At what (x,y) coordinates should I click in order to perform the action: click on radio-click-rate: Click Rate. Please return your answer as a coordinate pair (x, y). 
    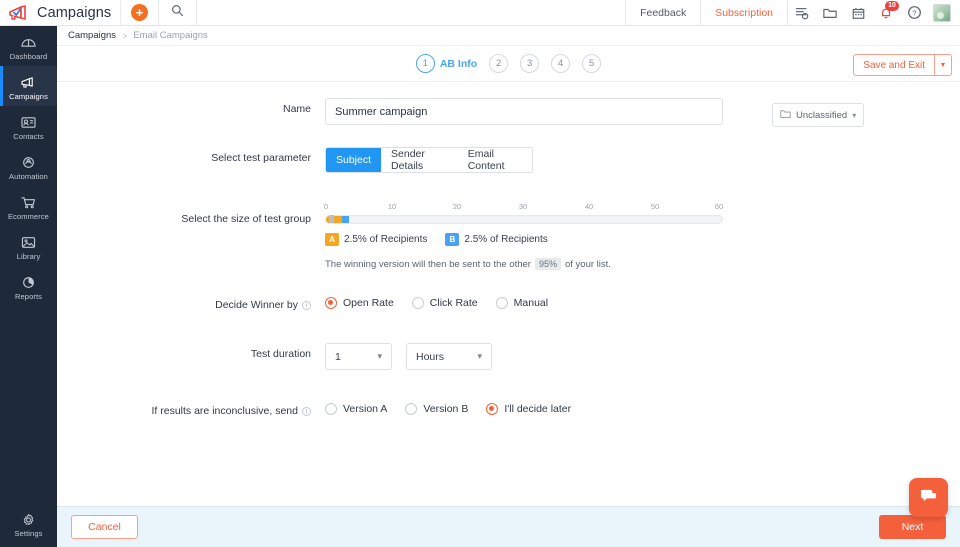
    Looking at the image, I should click on (444, 303).